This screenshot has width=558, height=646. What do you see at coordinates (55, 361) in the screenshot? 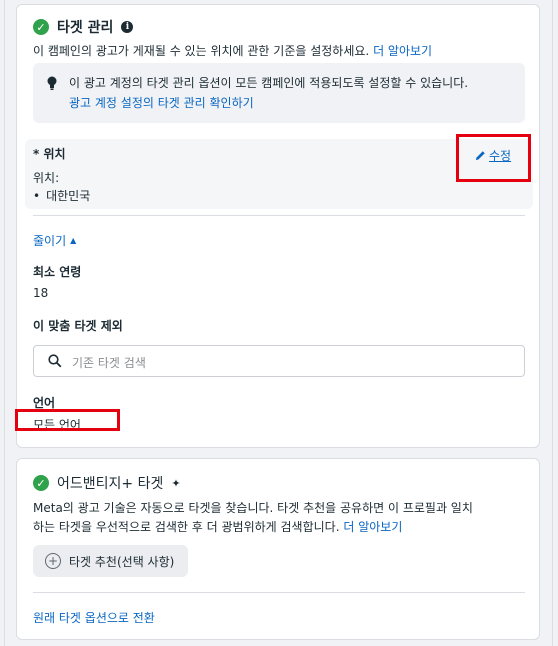
I see `search-icon` at bounding box center [55, 361].